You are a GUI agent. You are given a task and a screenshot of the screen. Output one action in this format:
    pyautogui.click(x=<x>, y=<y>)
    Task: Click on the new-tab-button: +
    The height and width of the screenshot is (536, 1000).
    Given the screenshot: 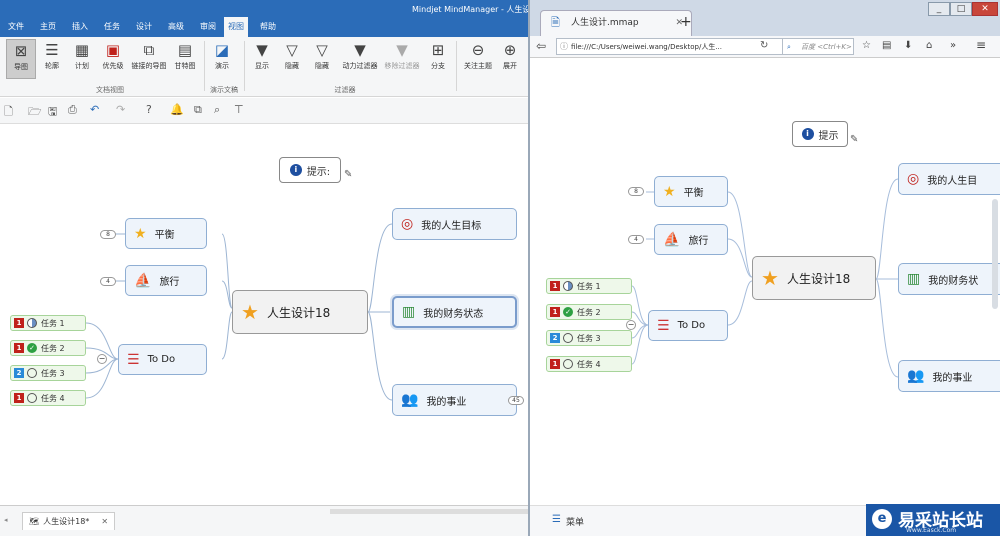 What is the action you would take?
    pyautogui.click(x=686, y=22)
    